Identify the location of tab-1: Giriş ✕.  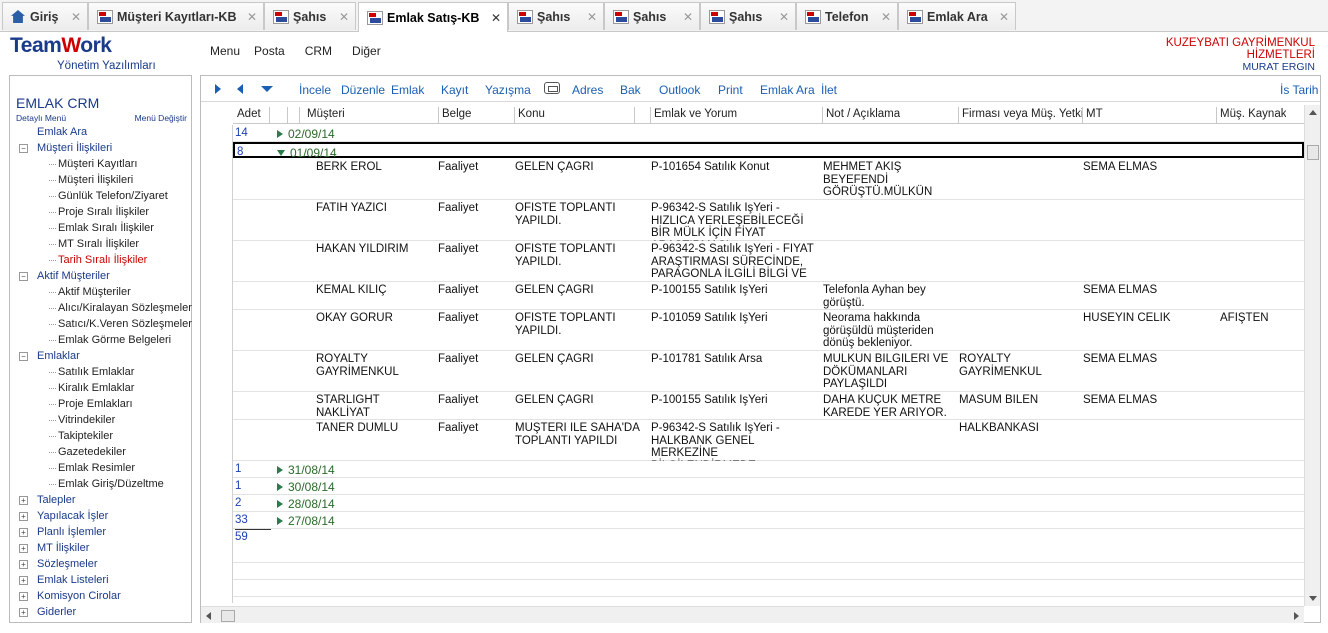
(45, 16).